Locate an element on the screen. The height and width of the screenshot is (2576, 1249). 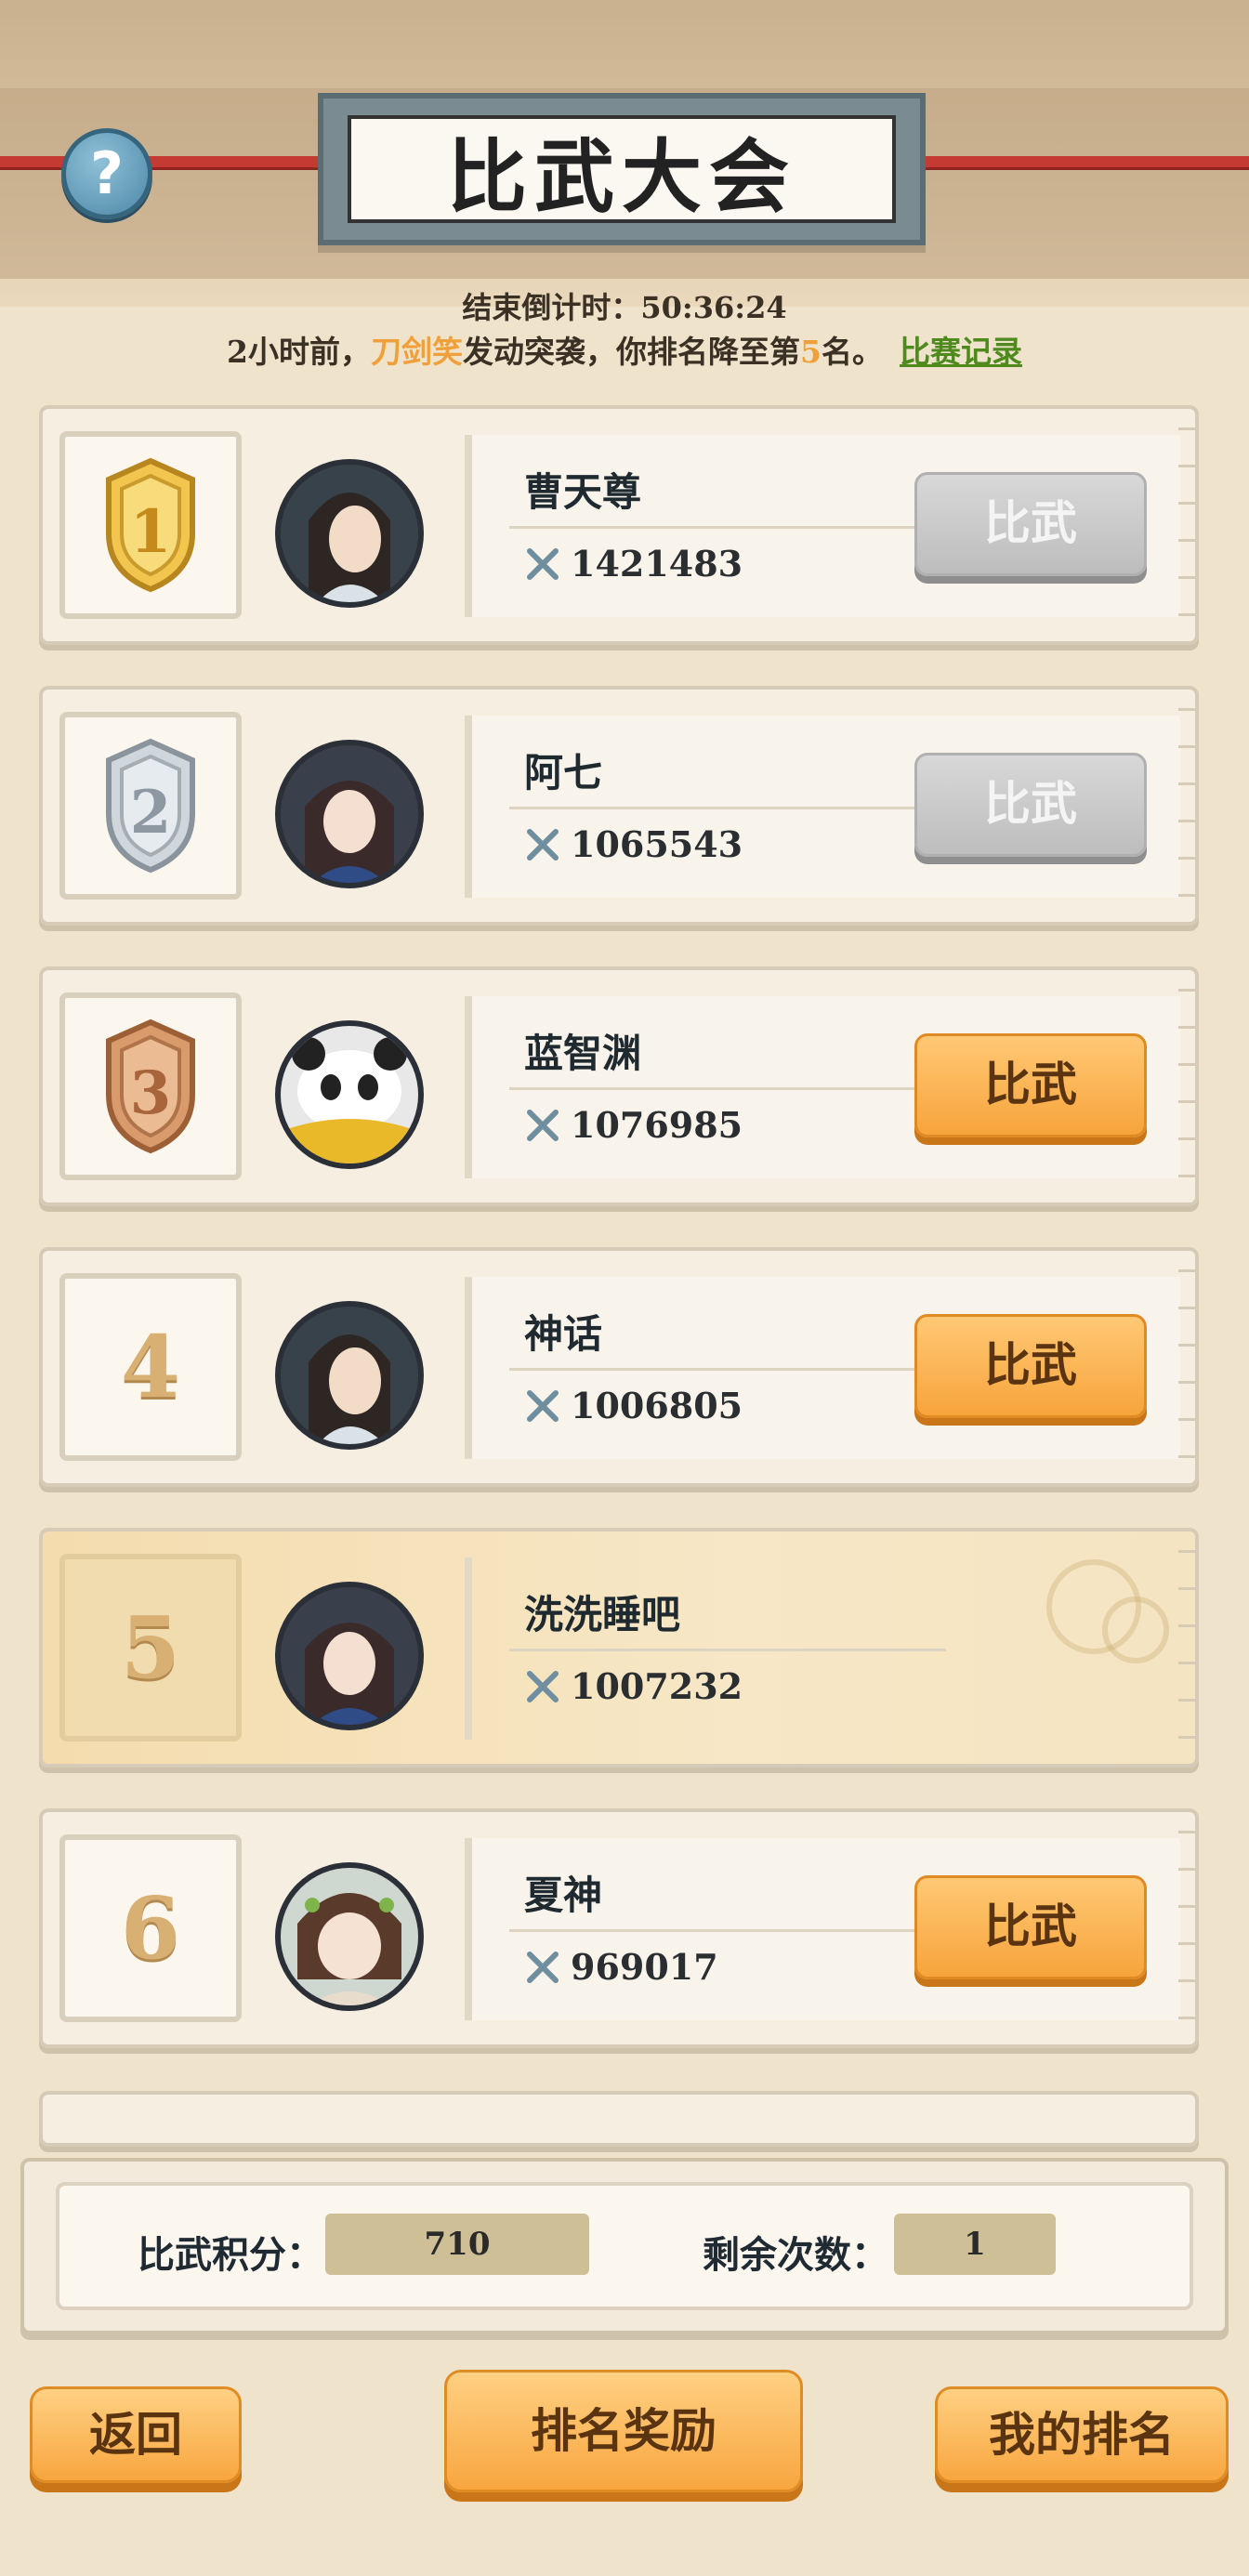
points-label: 比武积分： is located at coordinates (230, 2255).